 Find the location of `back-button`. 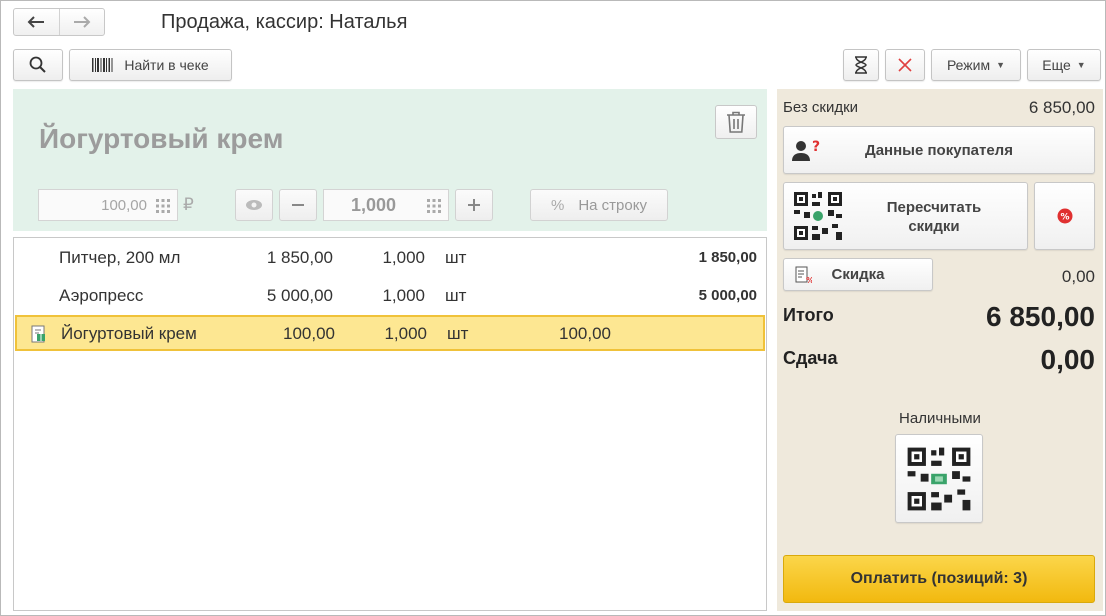

back-button is located at coordinates (36, 22).